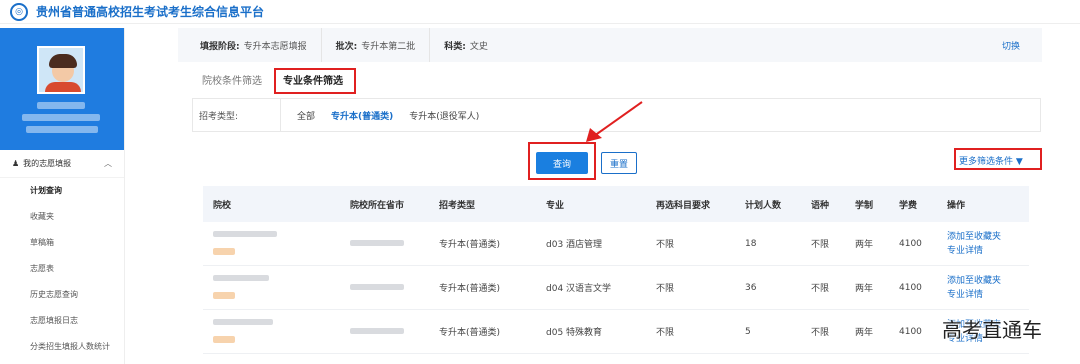 The image size is (1080, 364). Describe the element at coordinates (555, 205) in the screenshot. I see `header-major: 专业` at that location.